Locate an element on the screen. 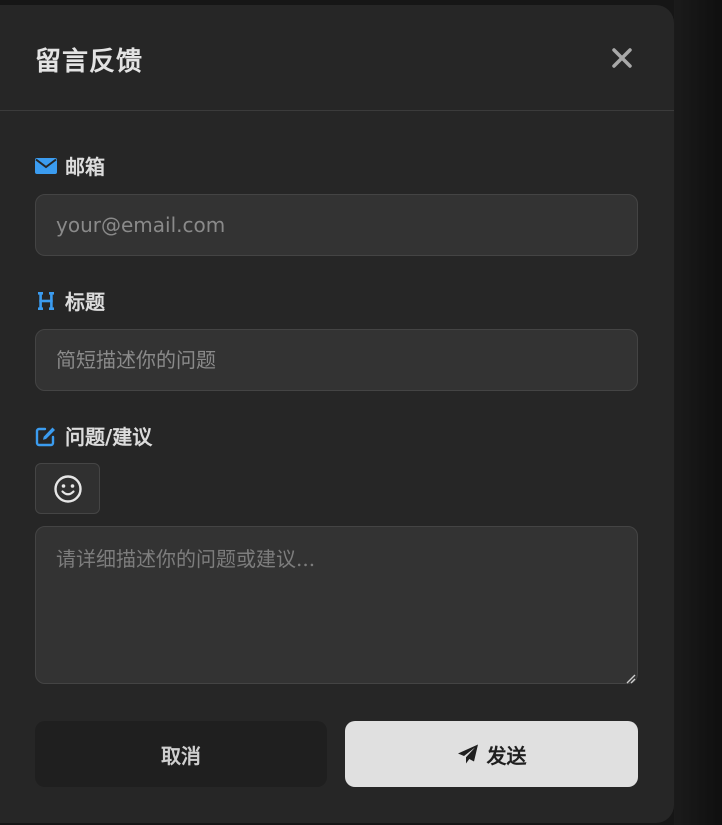 The width and height of the screenshot is (722, 825). message-label-text: 问题/建议 is located at coordinates (109, 437).